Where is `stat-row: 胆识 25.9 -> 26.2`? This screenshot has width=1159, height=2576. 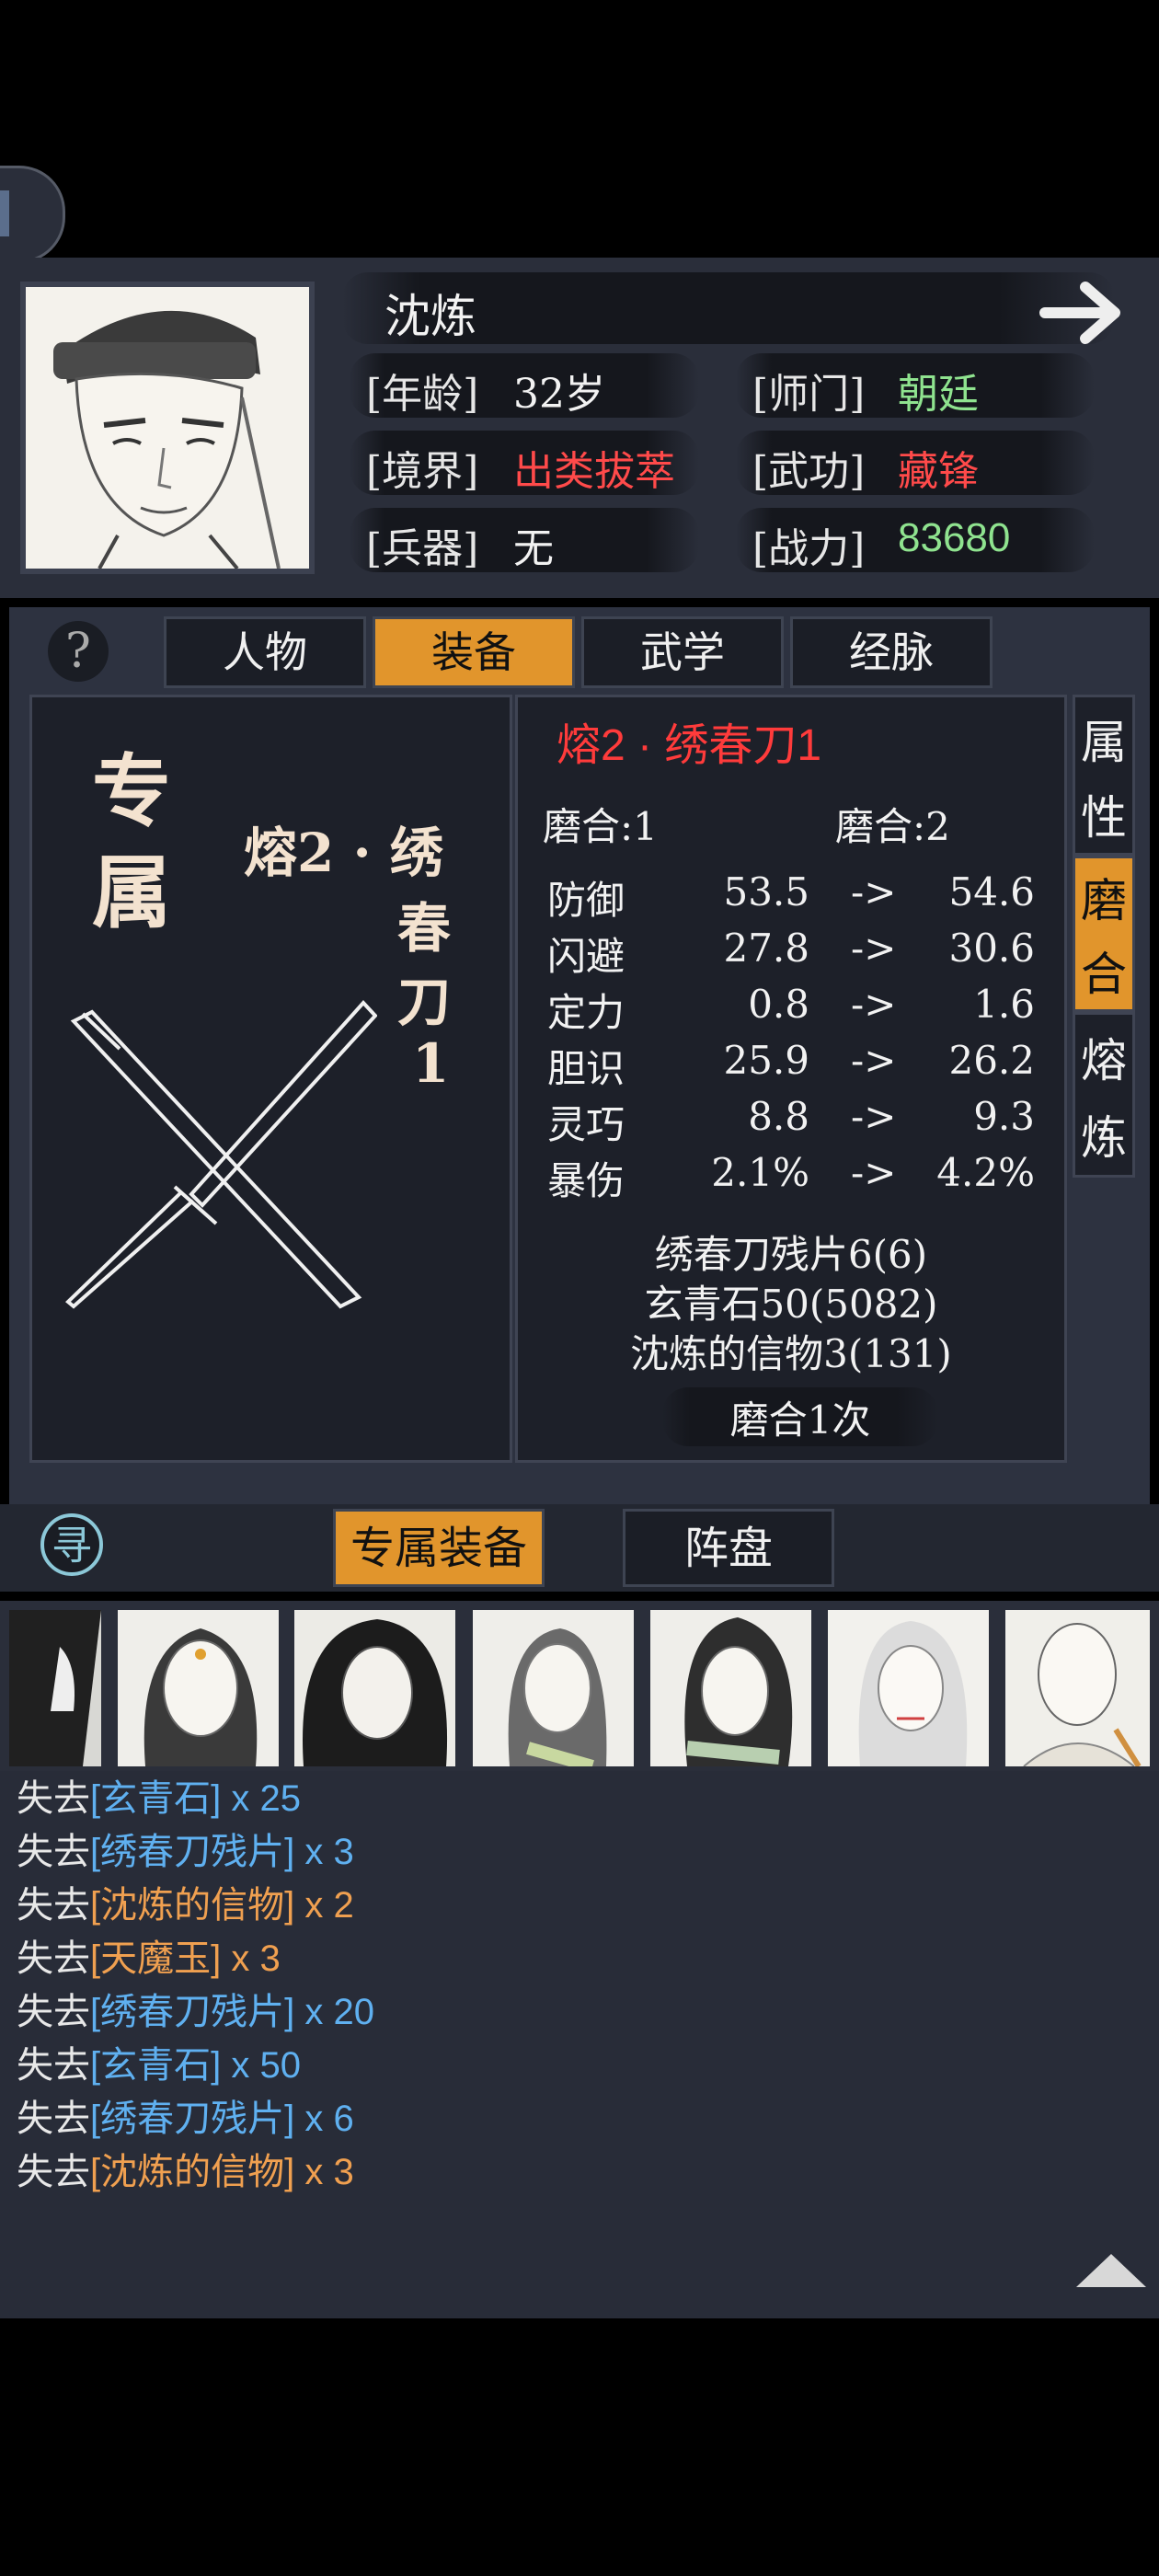
stat-row: 胆识 25.9 -> 26.2 is located at coordinates (791, 1064).